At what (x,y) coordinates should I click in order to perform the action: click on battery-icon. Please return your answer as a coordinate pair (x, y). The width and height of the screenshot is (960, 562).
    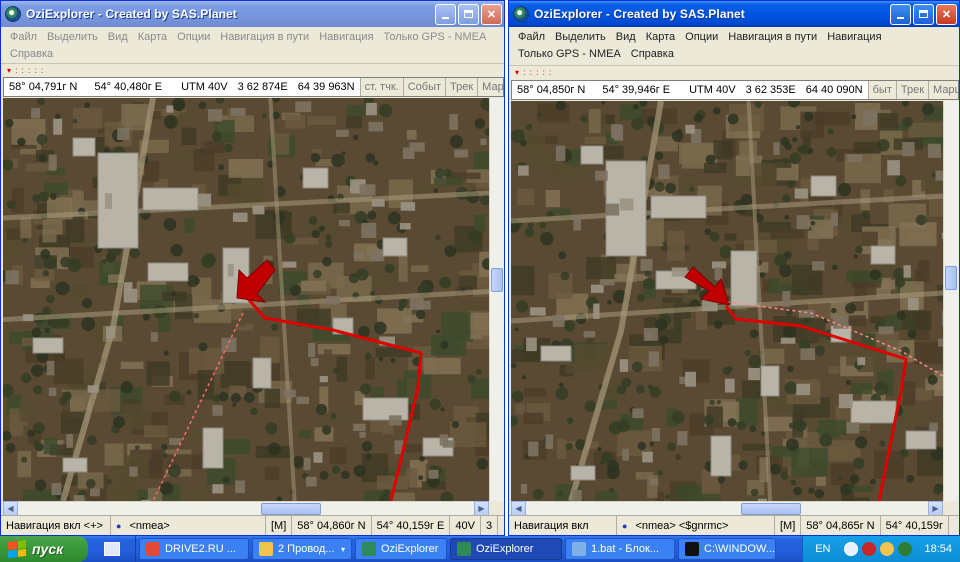
    Looking at the image, I should click on (905, 549).